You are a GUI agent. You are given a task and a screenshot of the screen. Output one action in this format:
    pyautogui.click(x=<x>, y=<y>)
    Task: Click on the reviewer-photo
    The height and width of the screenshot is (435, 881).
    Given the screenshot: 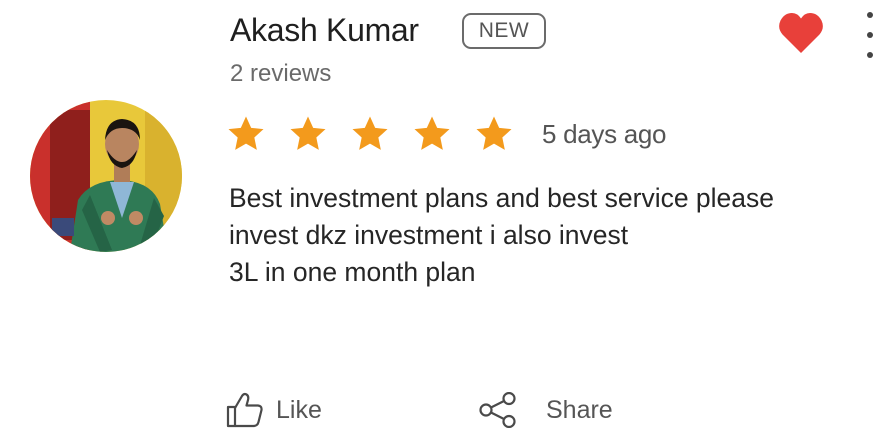 What is the action you would take?
    pyautogui.click(x=106, y=176)
    